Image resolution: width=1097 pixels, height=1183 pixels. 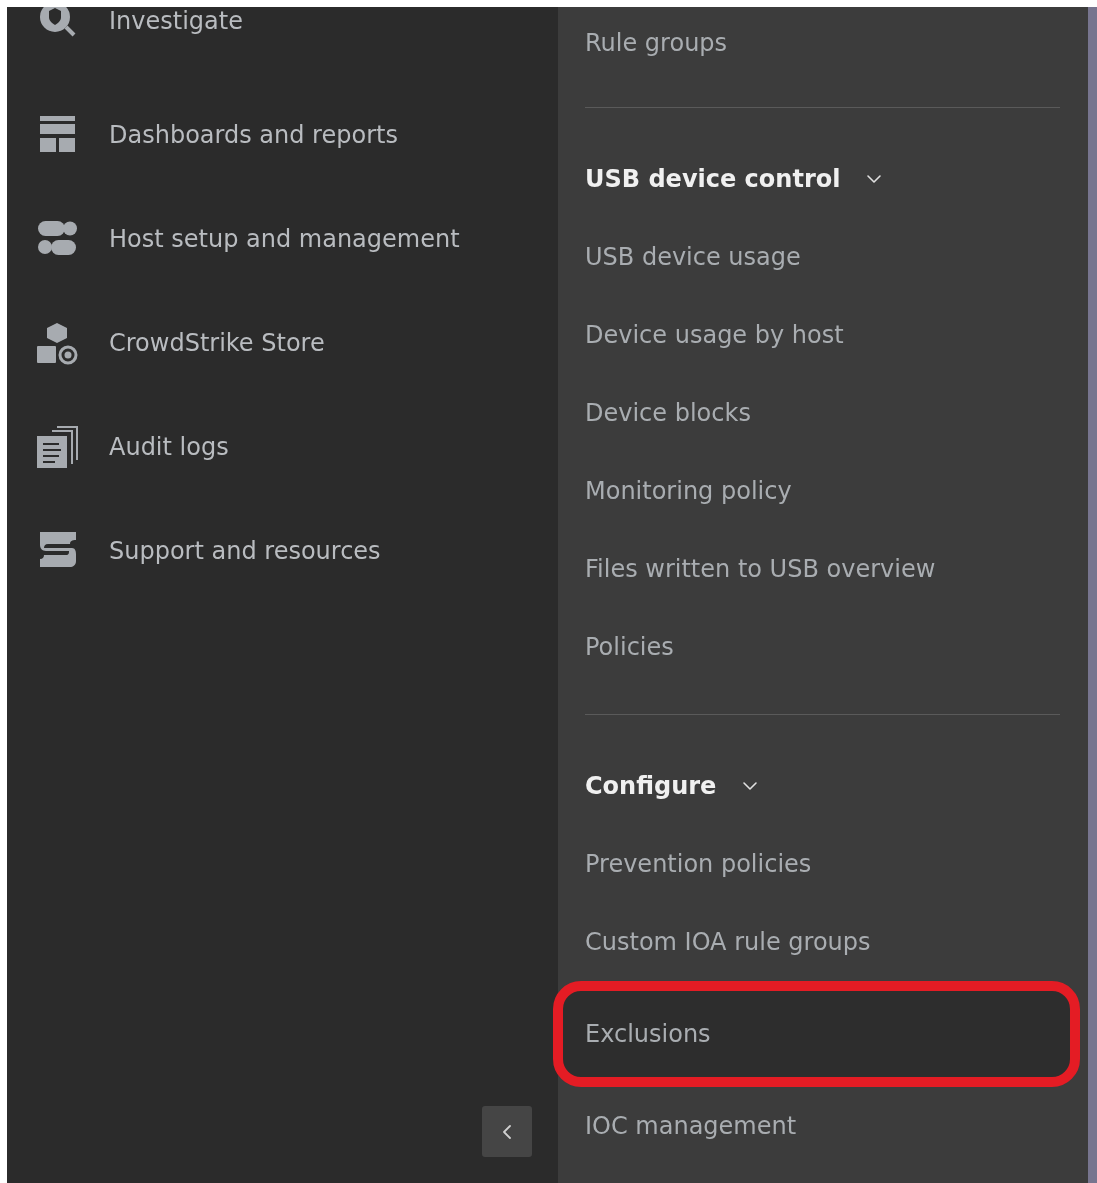 I want to click on nav-link: Dashboards and reports, so click(x=253, y=135).